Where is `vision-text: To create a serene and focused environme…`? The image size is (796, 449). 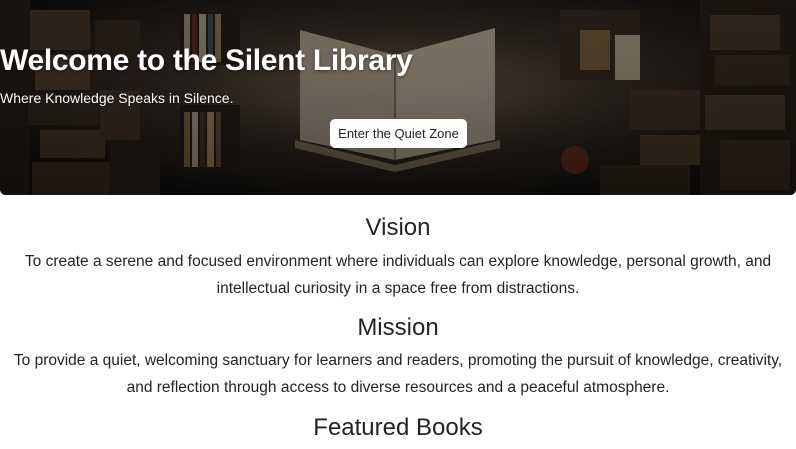 vision-text: To create a serene and focused environme… is located at coordinates (398, 275).